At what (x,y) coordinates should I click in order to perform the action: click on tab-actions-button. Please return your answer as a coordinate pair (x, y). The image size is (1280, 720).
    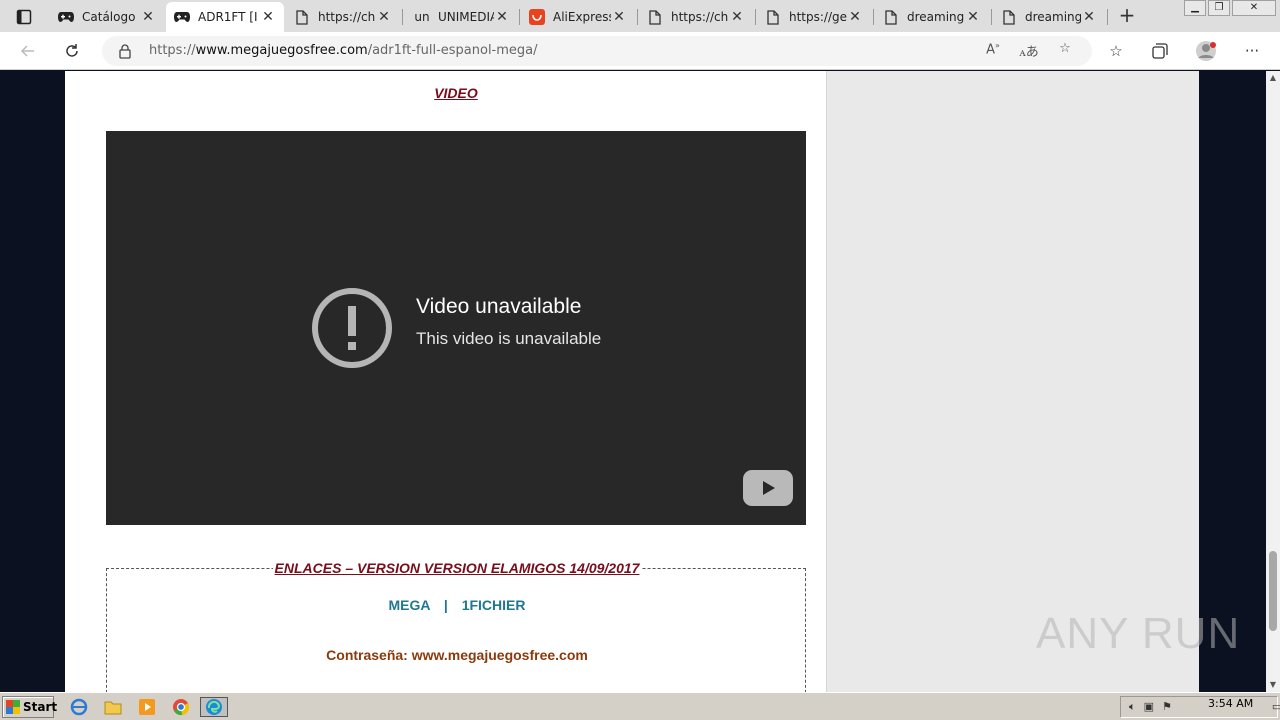
    Looking at the image, I should click on (24, 17).